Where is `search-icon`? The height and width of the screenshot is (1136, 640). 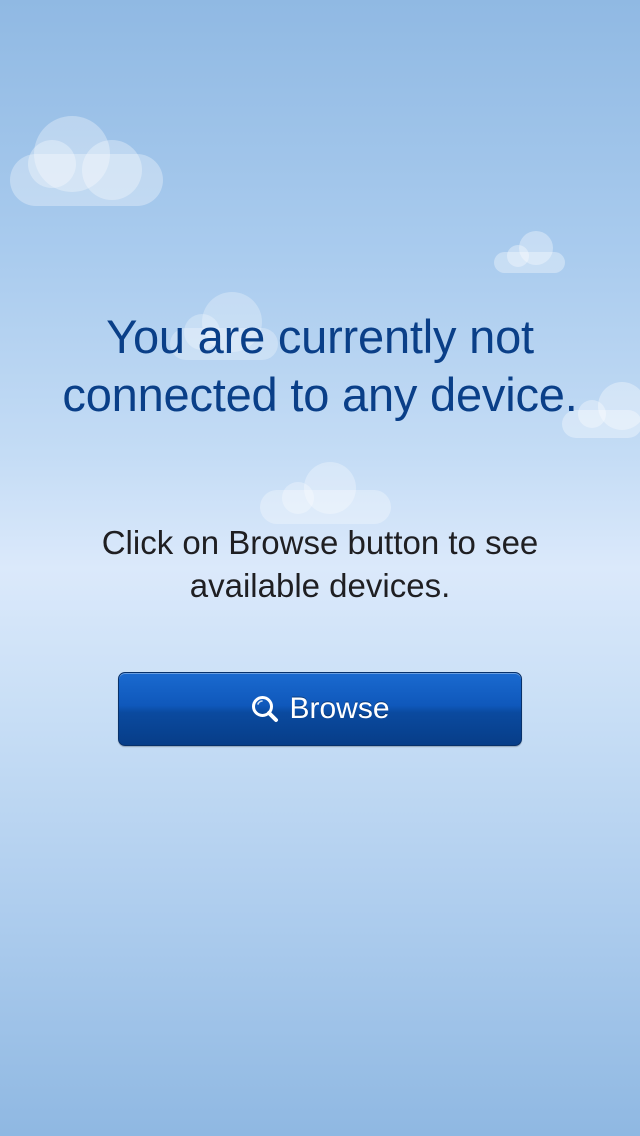
search-icon is located at coordinates (265, 709).